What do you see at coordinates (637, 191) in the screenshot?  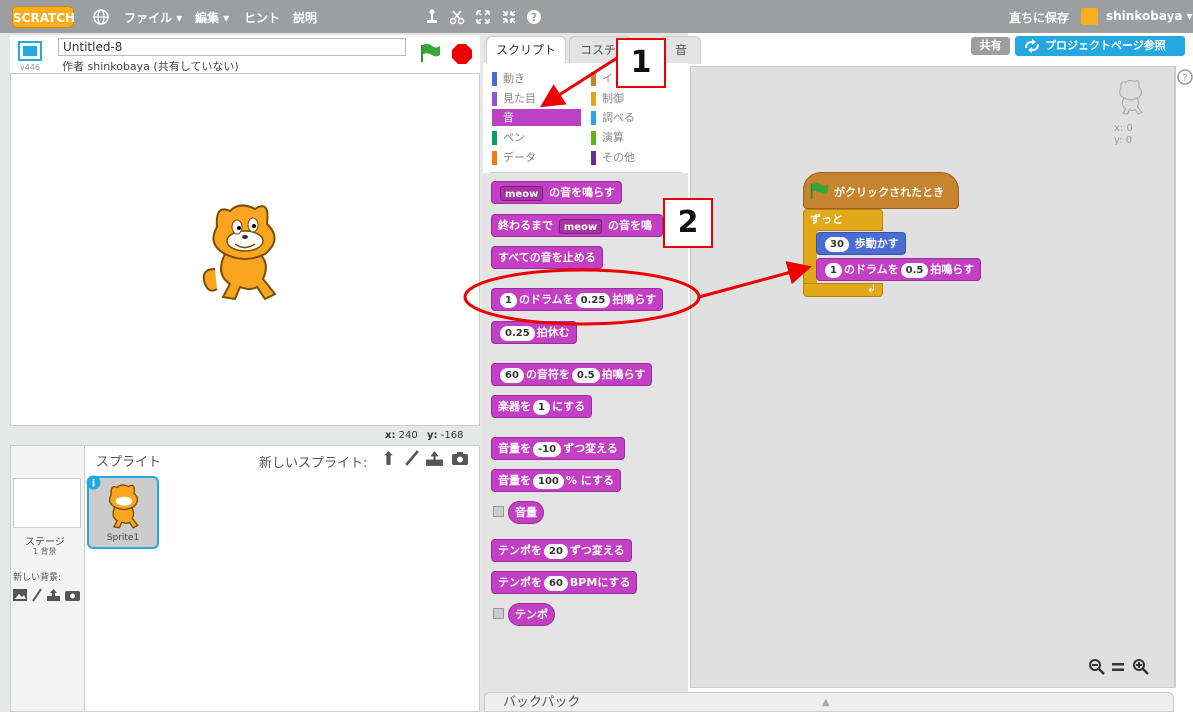 I see `annotation-overlay` at bounding box center [637, 191].